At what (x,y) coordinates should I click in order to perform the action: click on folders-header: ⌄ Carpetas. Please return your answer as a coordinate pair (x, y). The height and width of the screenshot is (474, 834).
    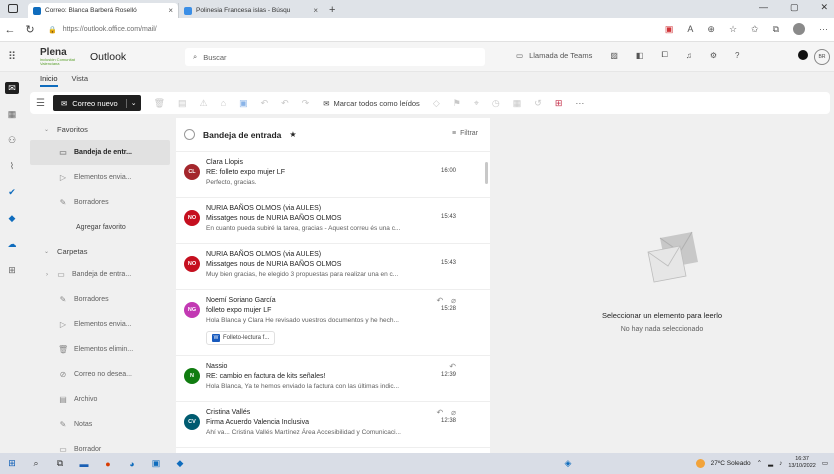
    Looking at the image, I should click on (100, 251).